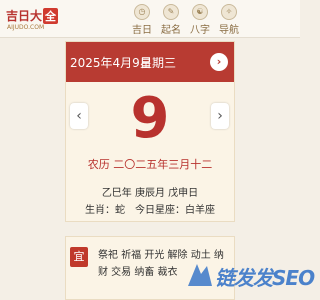 This screenshot has height=300, width=320. I want to click on logo-title: 吉日大全, so click(32, 15).